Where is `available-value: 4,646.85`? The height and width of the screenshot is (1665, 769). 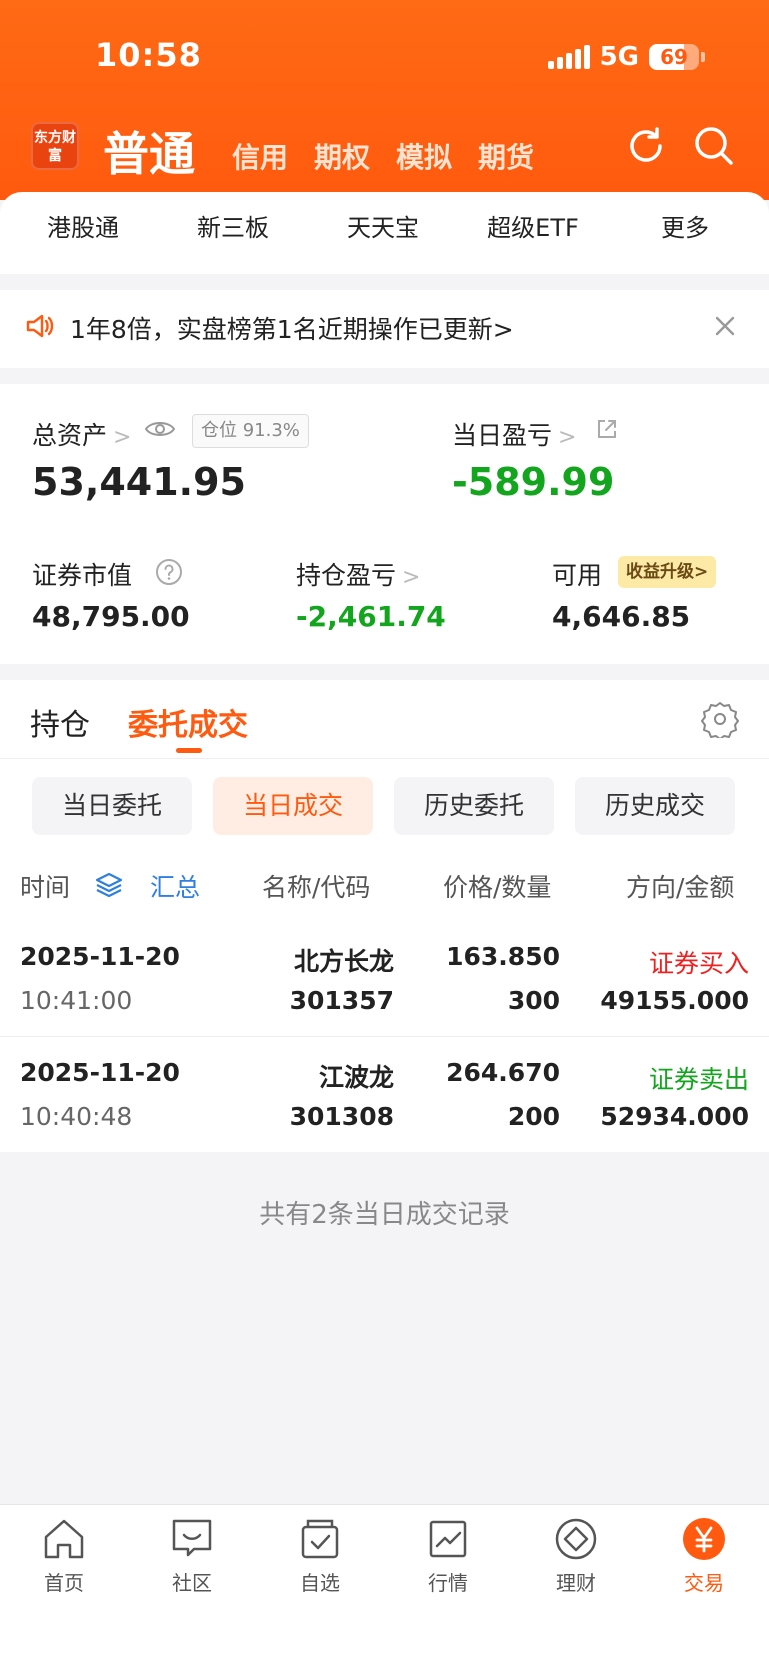 available-value: 4,646.85 is located at coordinates (621, 616).